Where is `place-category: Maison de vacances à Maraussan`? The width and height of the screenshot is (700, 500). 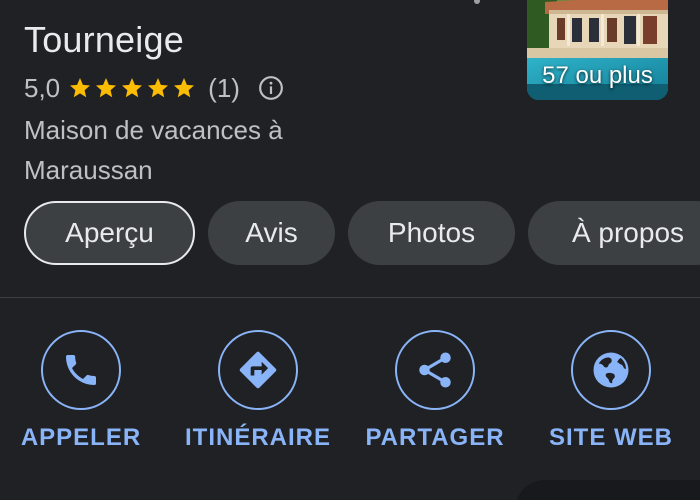
place-category: Maison de vacances à Maraussan is located at coordinates (153, 150).